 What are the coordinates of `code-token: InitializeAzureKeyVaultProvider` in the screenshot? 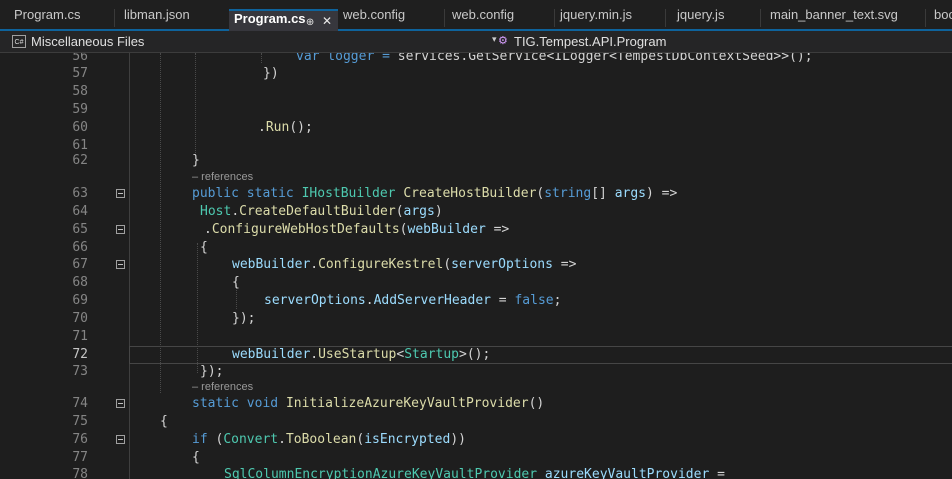 It's located at (407, 403).